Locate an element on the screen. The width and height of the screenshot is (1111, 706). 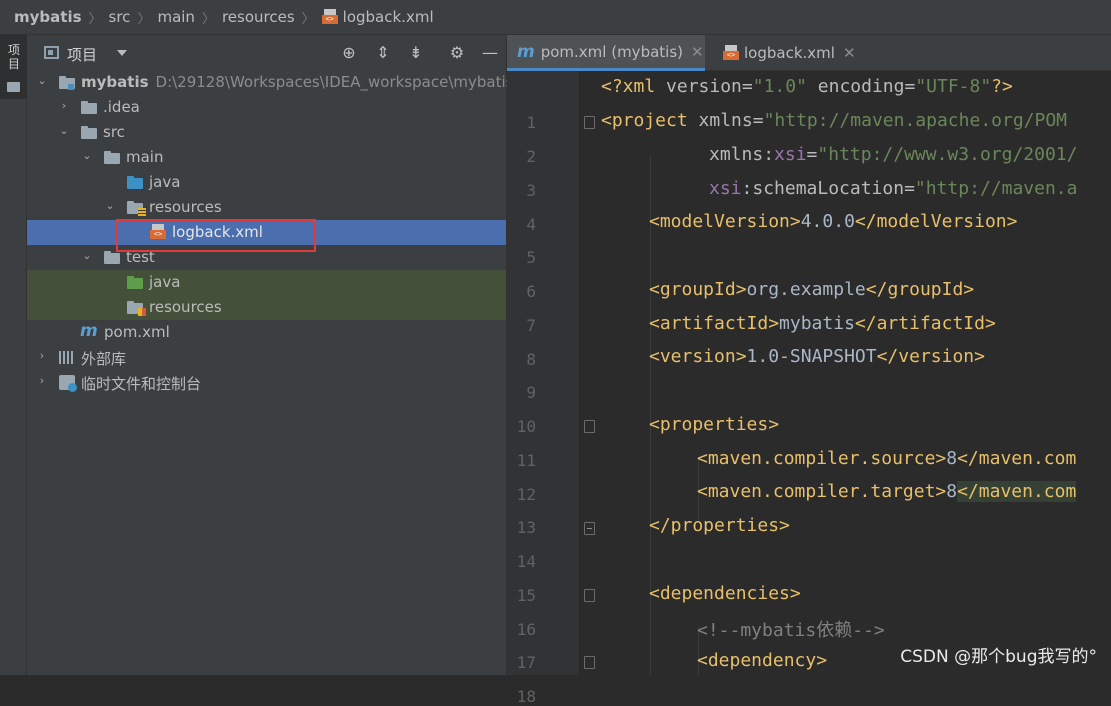
tab-logback-xml: <> logback.xml ✕ is located at coordinates (792, 53).